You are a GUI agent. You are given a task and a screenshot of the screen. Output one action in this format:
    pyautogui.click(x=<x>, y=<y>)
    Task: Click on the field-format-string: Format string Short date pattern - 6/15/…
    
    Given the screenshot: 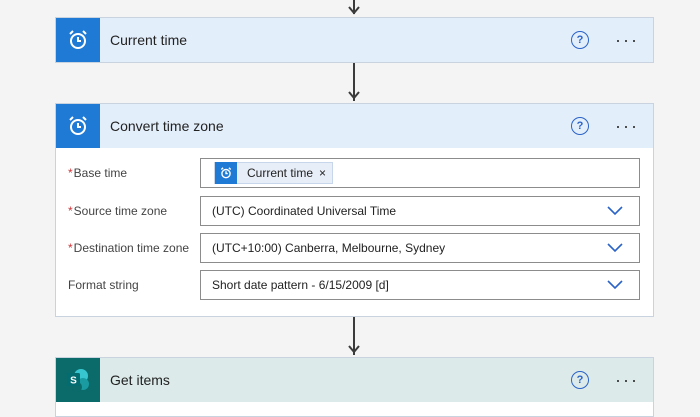 What is the action you would take?
    pyautogui.click(x=354, y=286)
    